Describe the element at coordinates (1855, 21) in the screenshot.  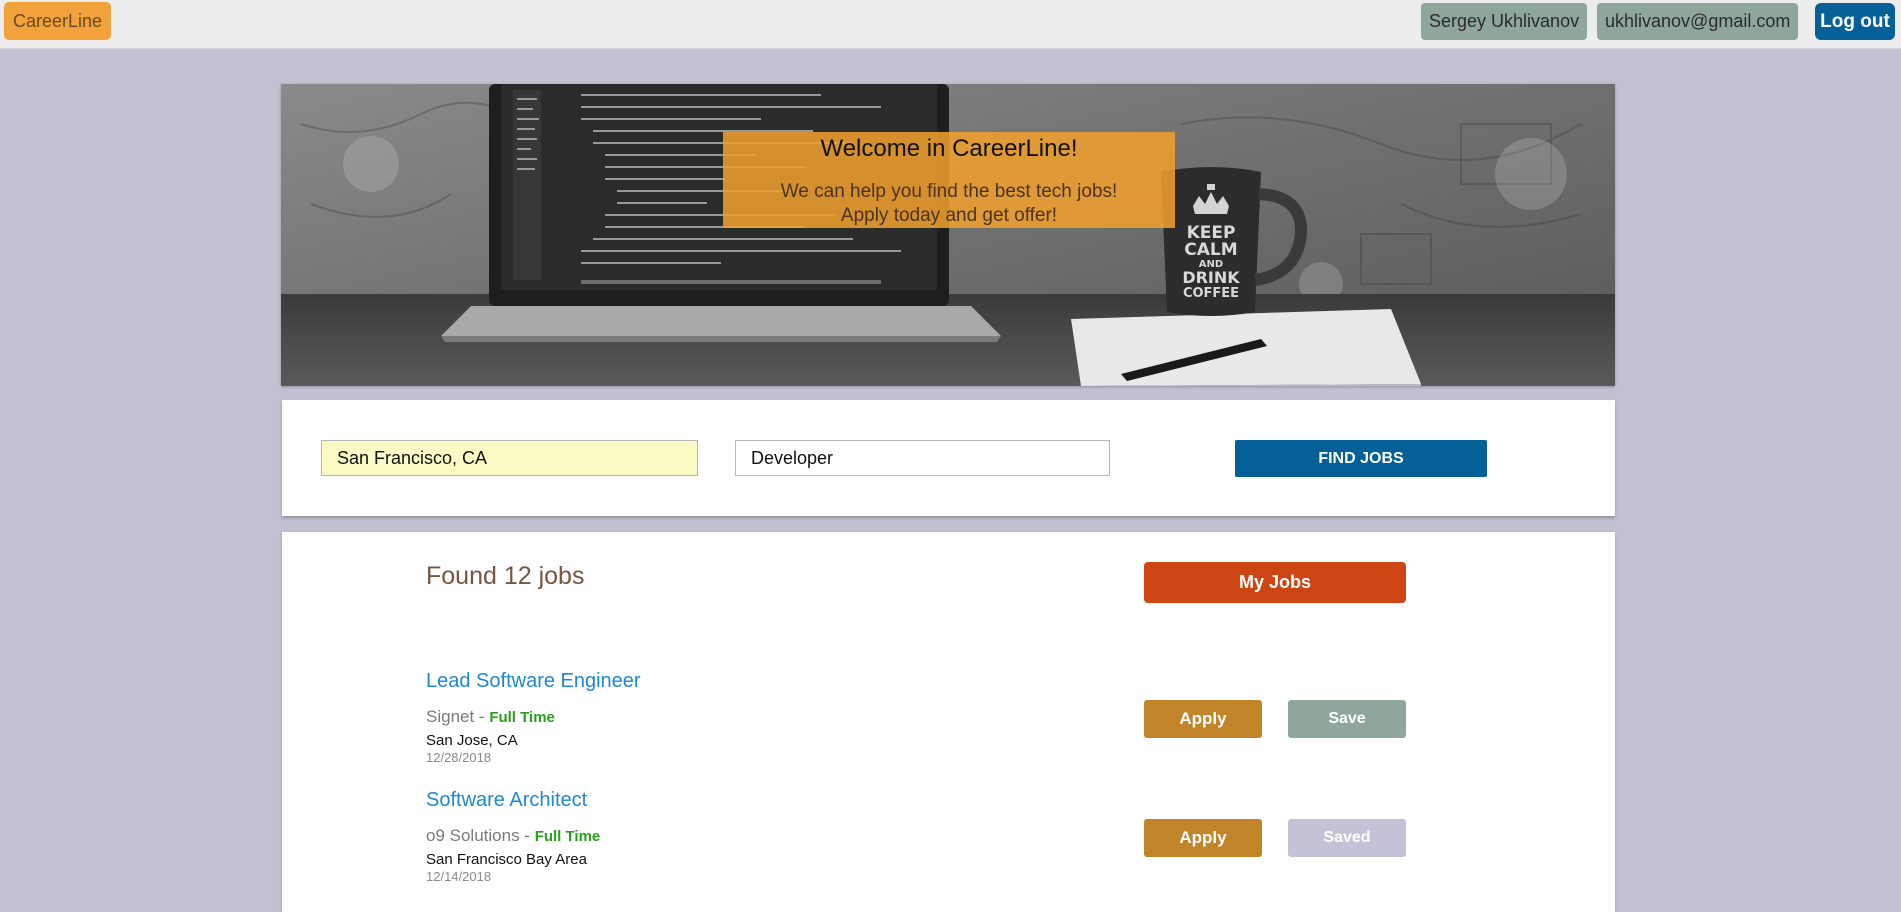
I see `logout-button: Log out` at that location.